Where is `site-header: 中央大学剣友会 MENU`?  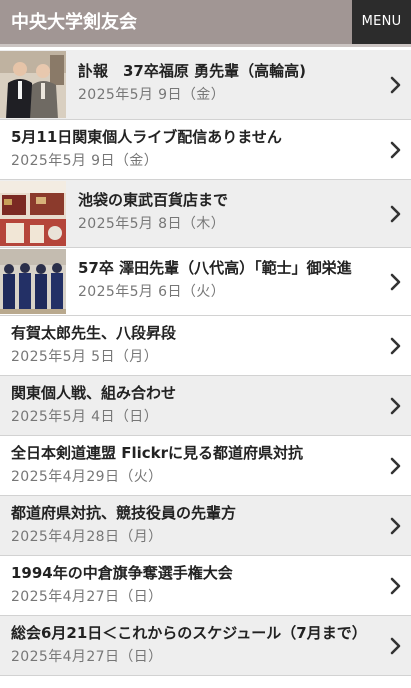 site-header: 中央大学剣友会 MENU is located at coordinates (205, 23).